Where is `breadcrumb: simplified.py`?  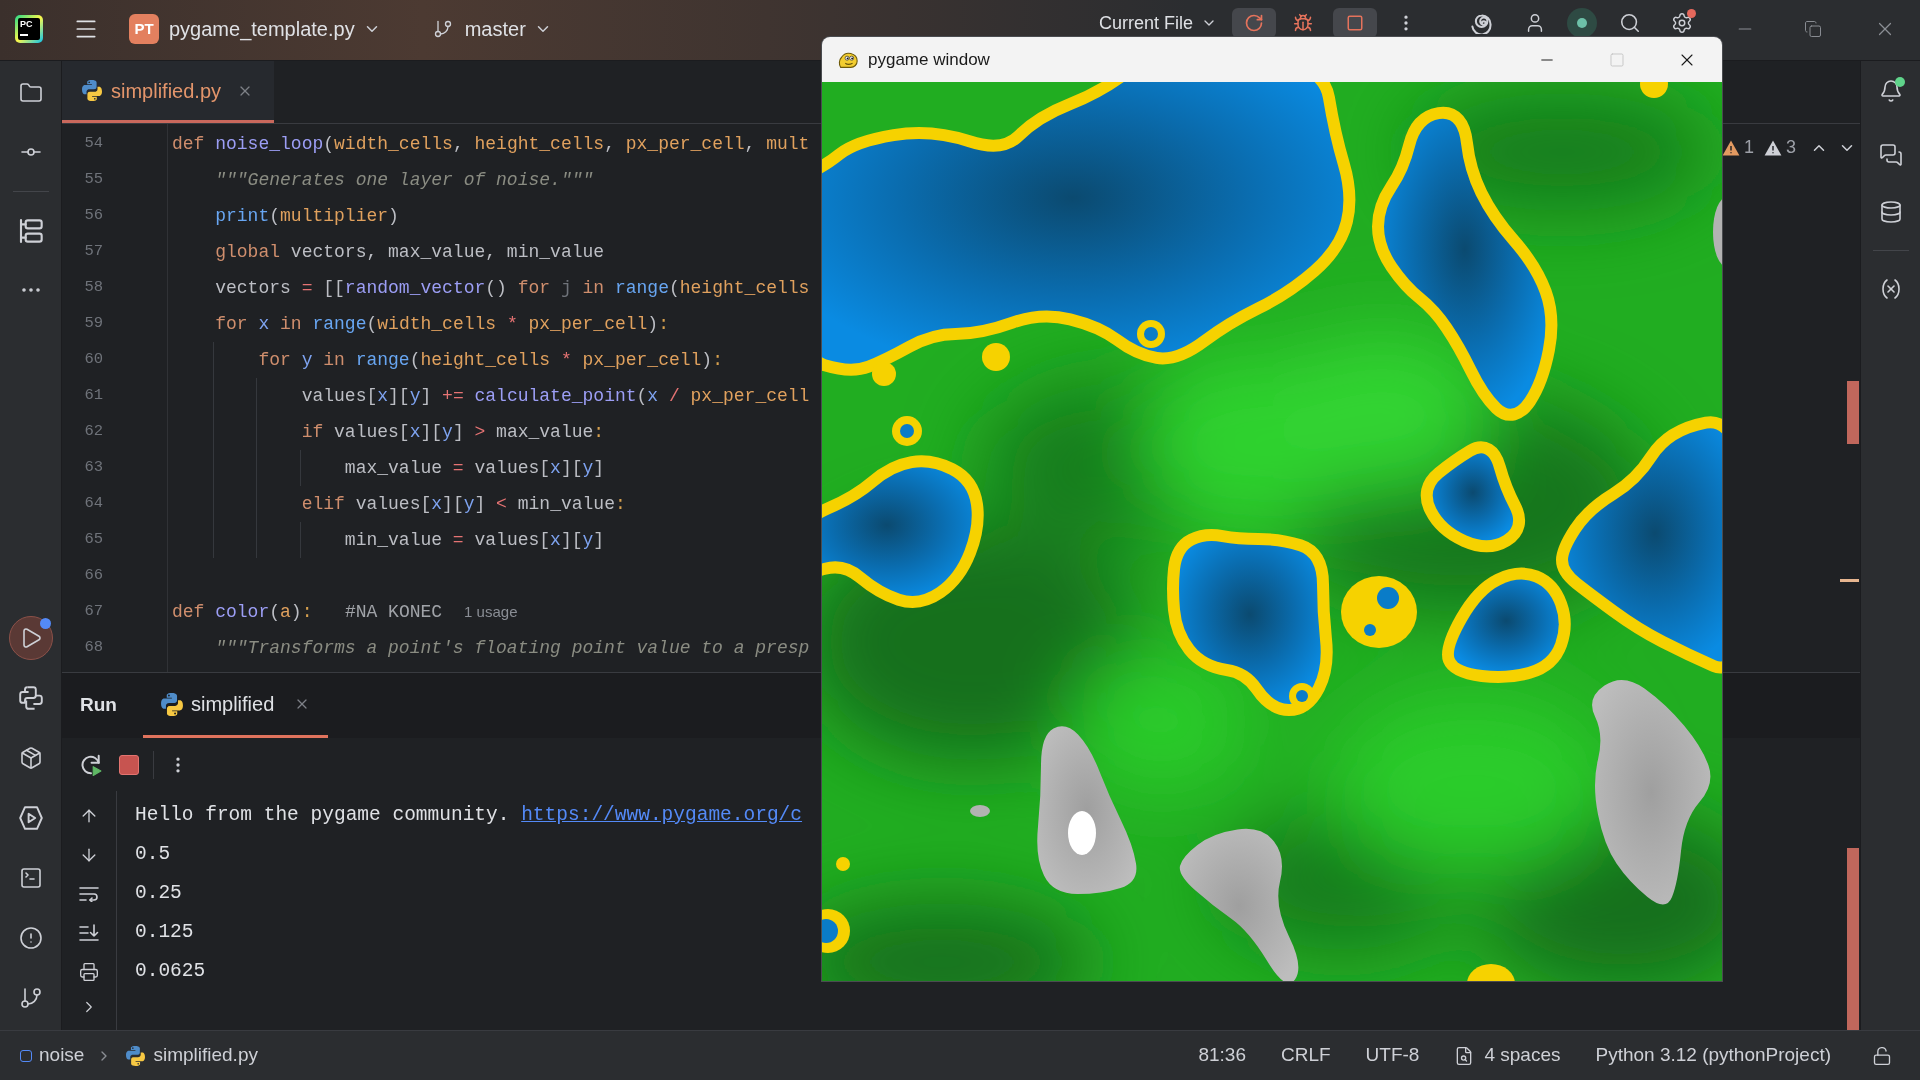 breadcrumb: simplified.py is located at coordinates (192, 1055).